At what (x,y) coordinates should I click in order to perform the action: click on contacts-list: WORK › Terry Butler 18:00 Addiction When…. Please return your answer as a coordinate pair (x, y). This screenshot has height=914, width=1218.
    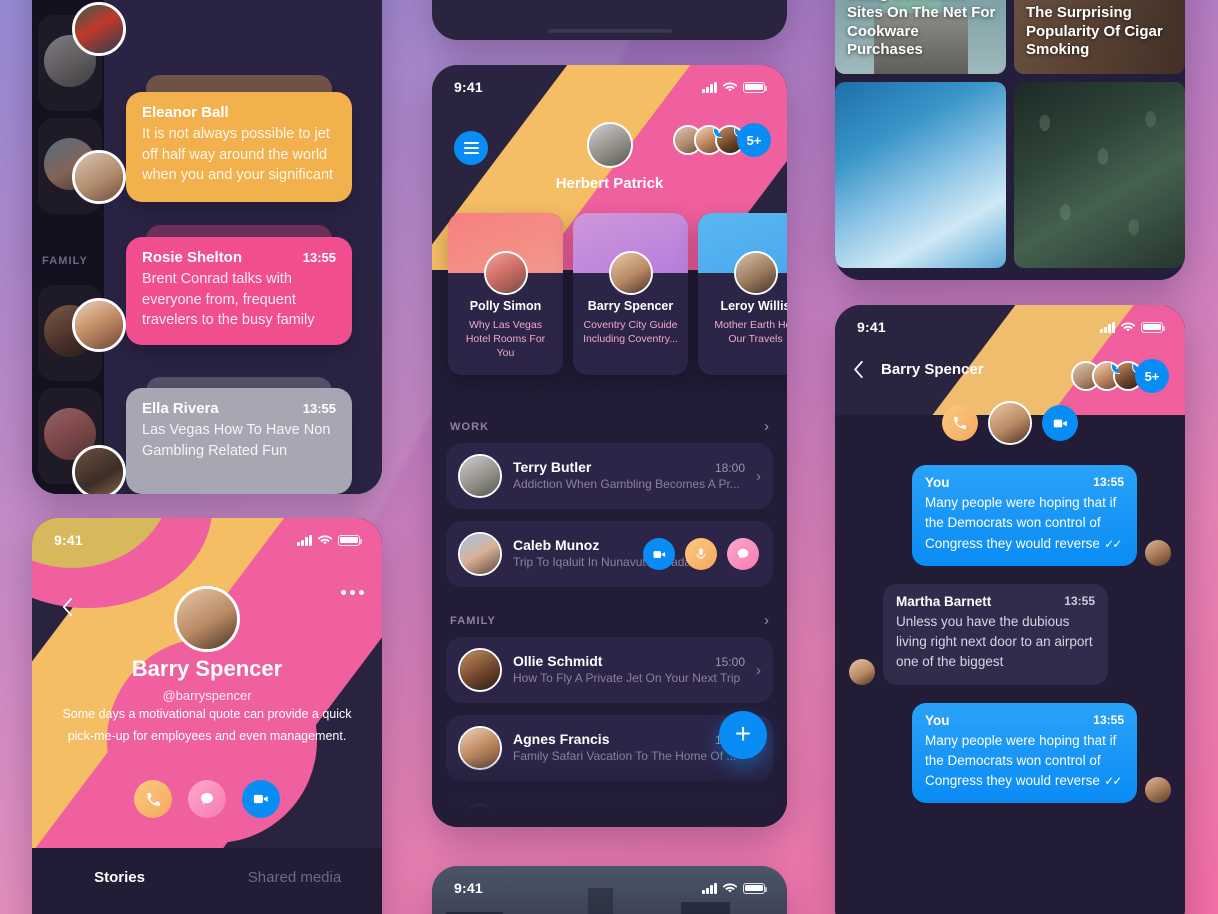
    Looking at the image, I should click on (609, 616).